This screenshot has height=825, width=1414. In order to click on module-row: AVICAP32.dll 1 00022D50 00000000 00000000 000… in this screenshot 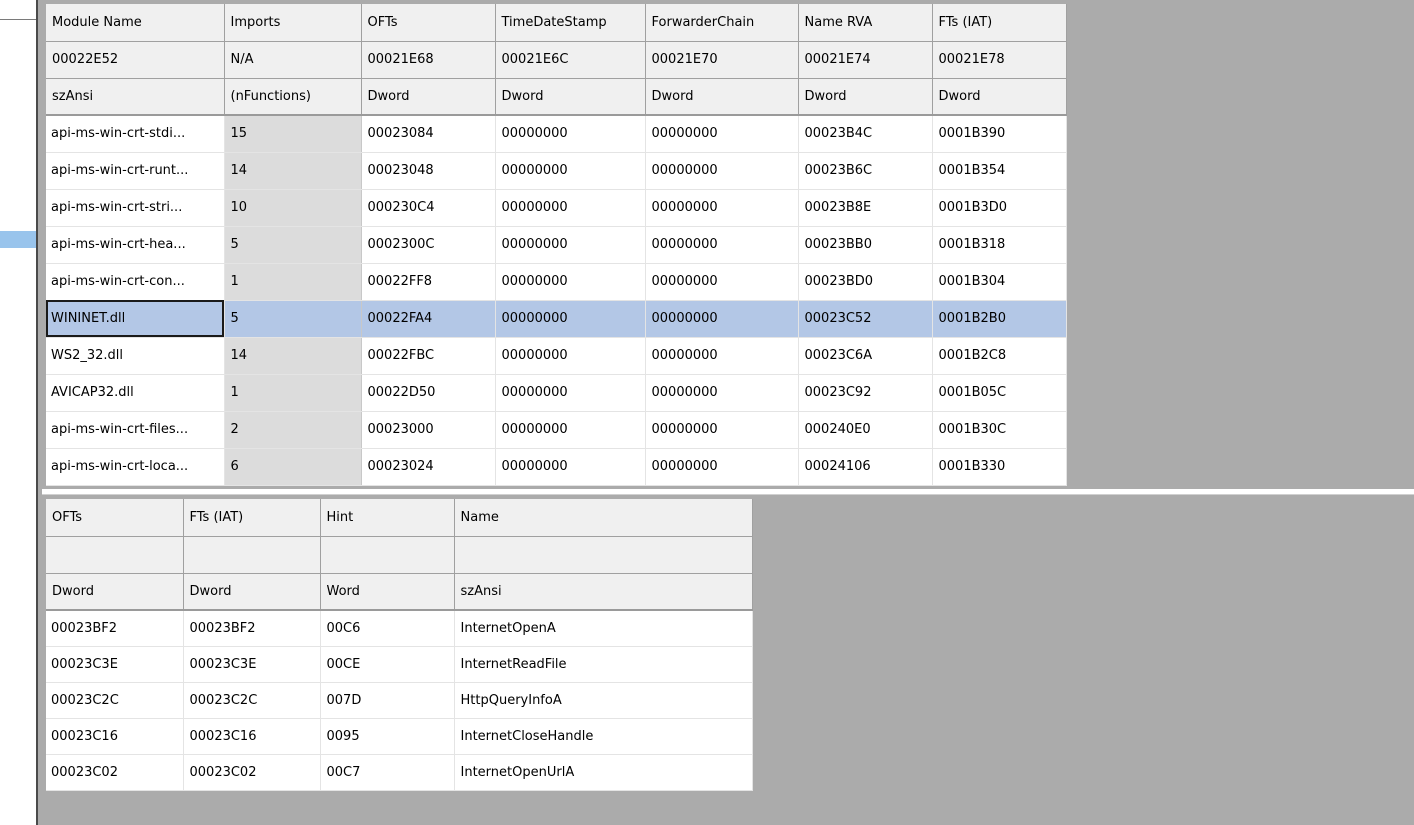, I will do `click(556, 393)`.